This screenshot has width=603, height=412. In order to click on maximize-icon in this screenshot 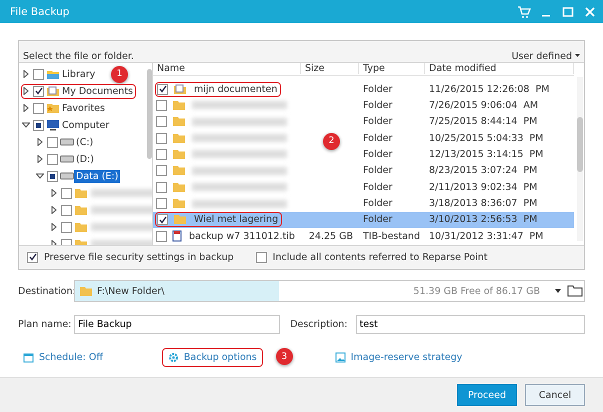, I will do `click(568, 11)`.